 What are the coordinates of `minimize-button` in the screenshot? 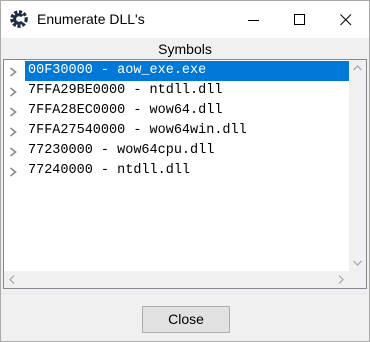 It's located at (254, 19).